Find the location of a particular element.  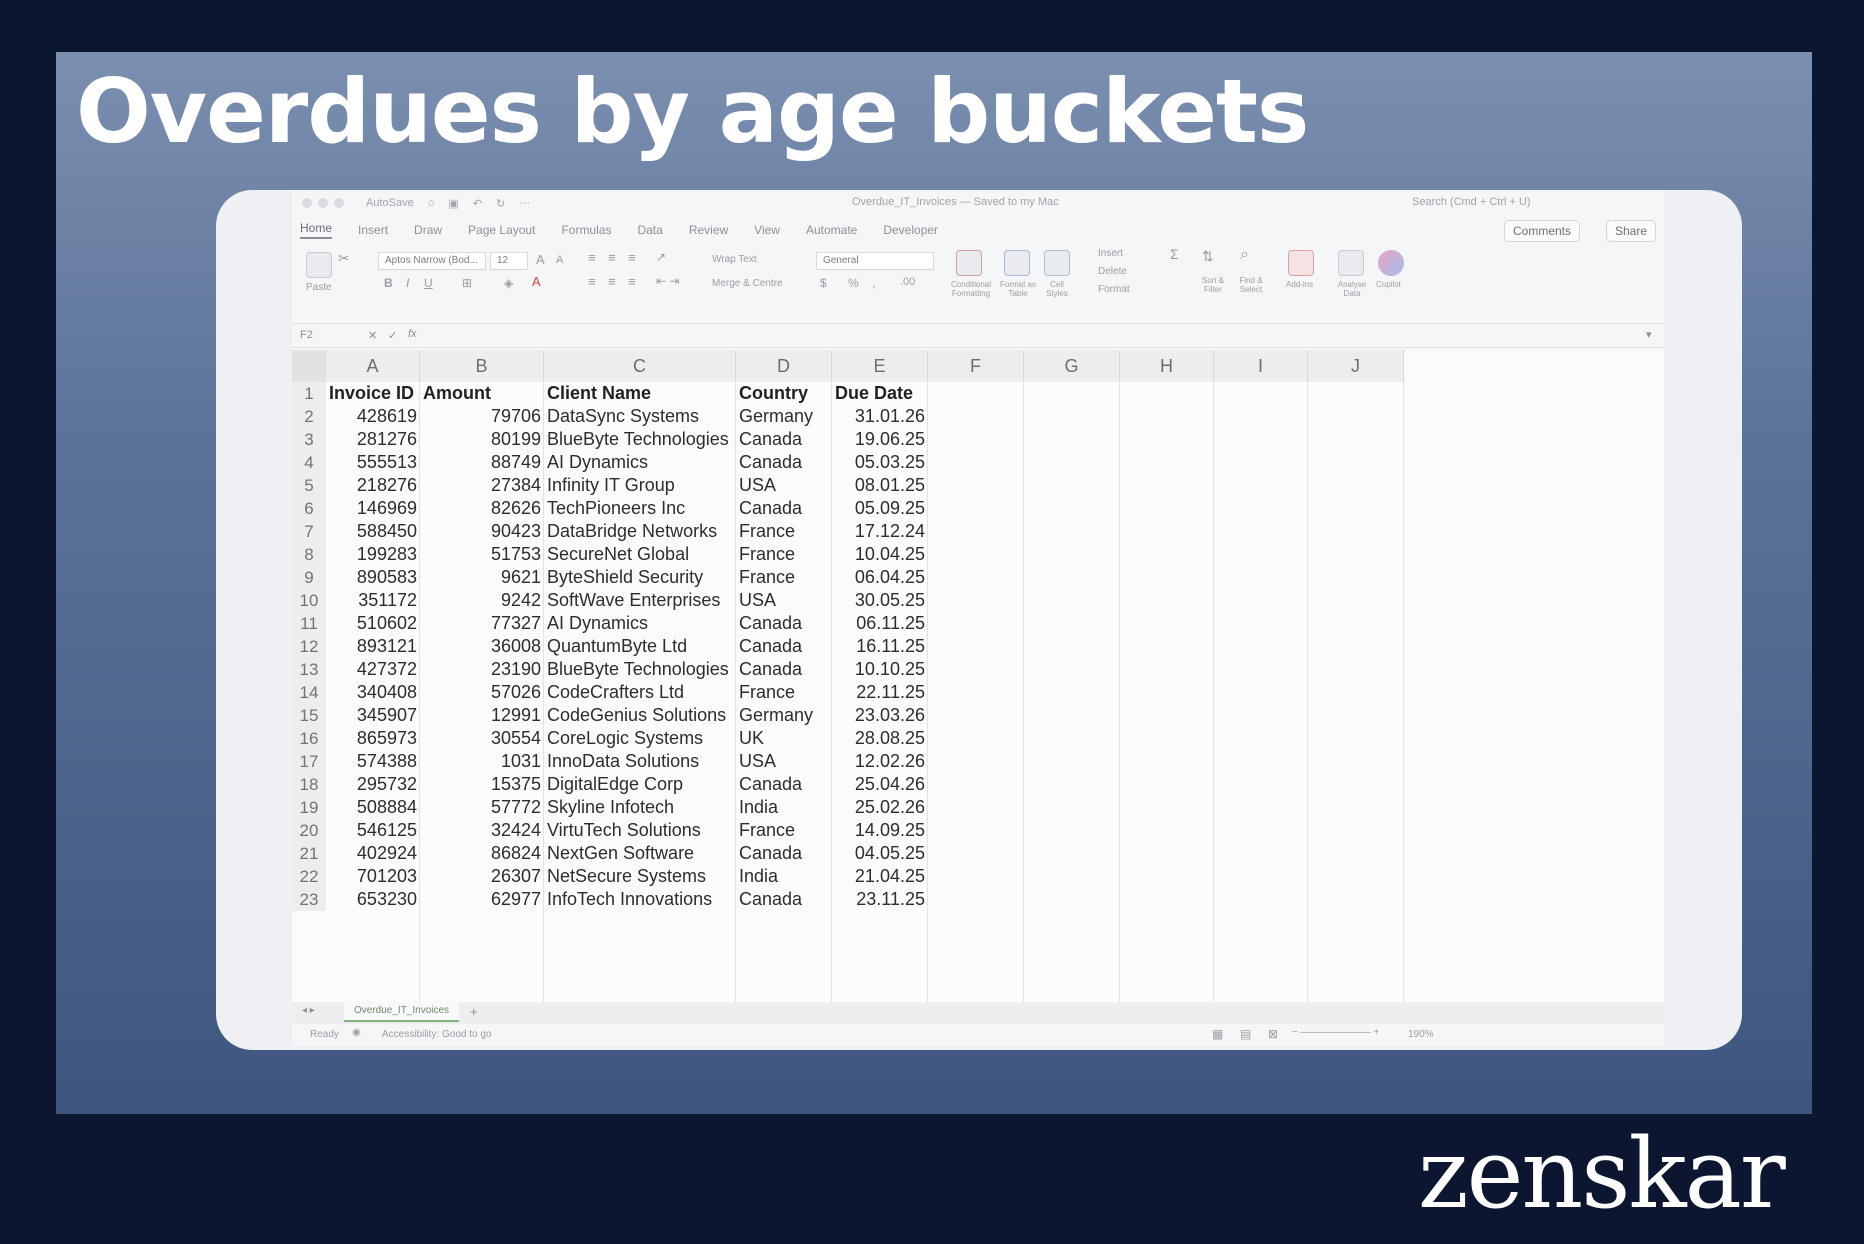

merge-centre-button: Merge & Centre is located at coordinates (747, 283).